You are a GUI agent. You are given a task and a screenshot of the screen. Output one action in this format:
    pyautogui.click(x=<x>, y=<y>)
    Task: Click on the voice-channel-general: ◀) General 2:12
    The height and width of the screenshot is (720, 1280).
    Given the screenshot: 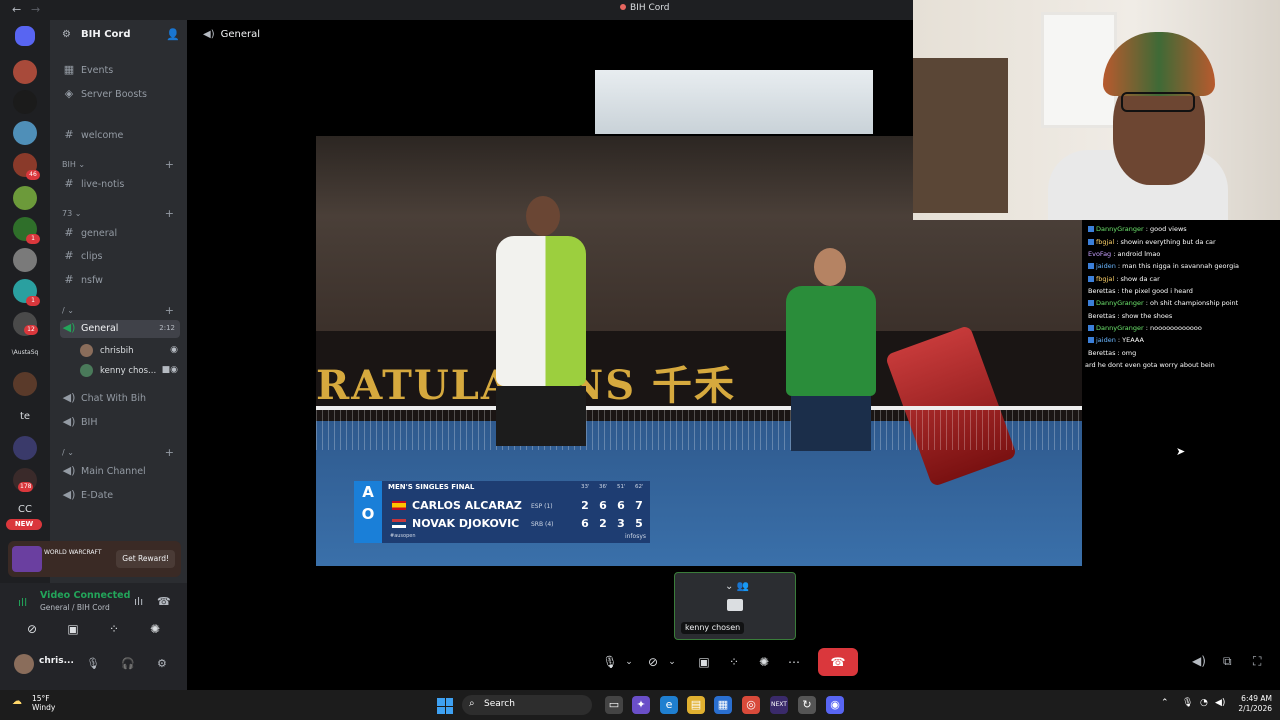 What is the action you would take?
    pyautogui.click(x=120, y=329)
    